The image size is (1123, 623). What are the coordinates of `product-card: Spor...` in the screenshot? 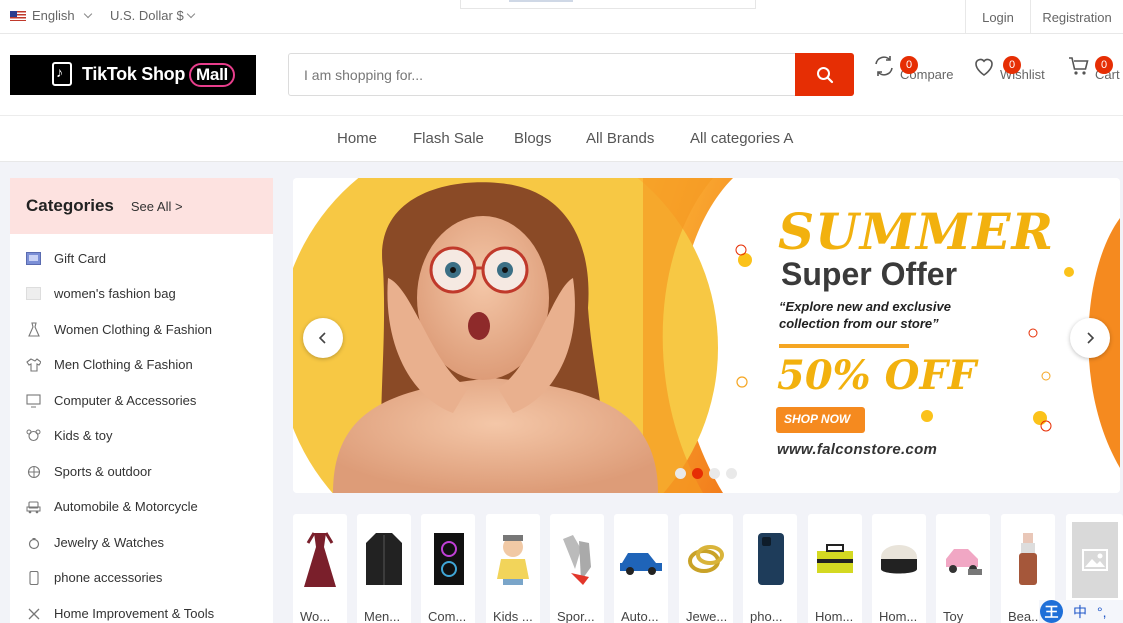 It's located at (577, 568).